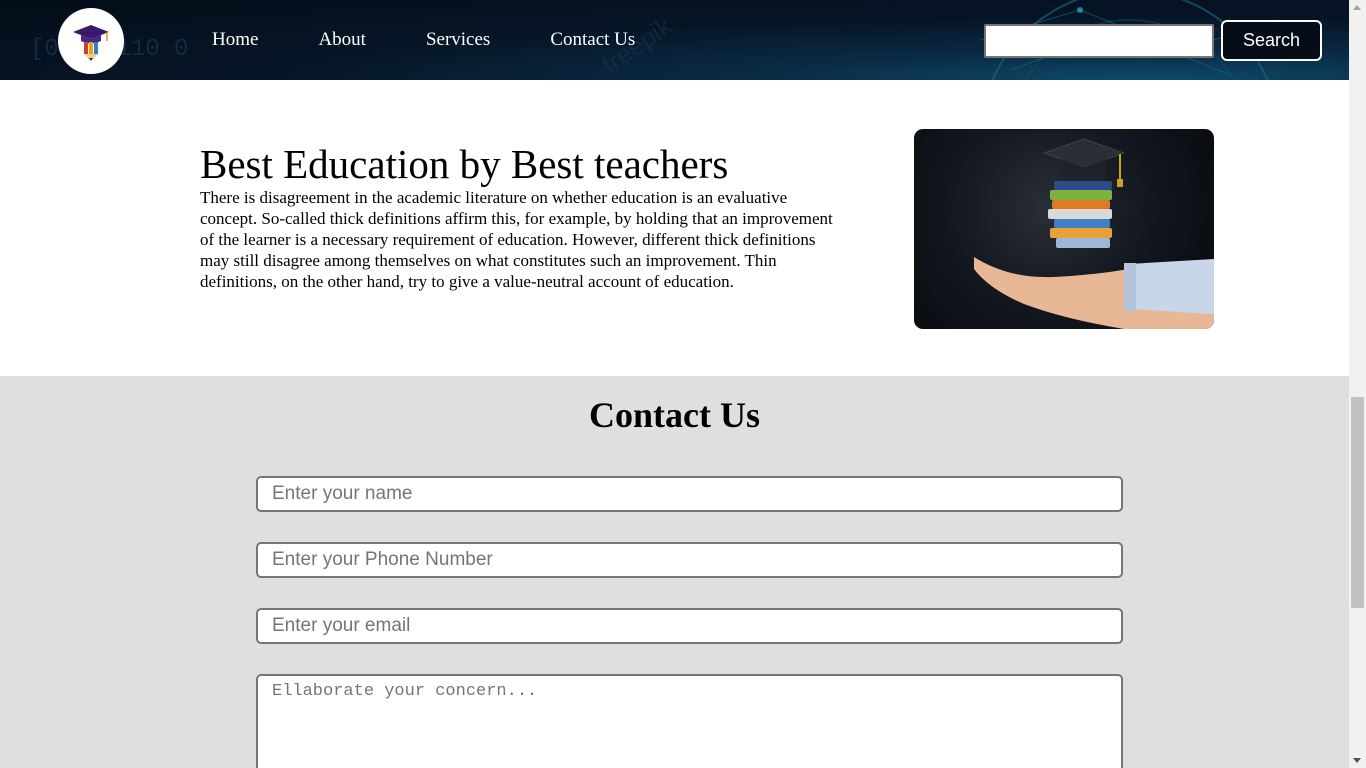 The height and width of the screenshot is (768, 1366). I want to click on main-nav: Home About Services Contact Us, so click(453, 40).